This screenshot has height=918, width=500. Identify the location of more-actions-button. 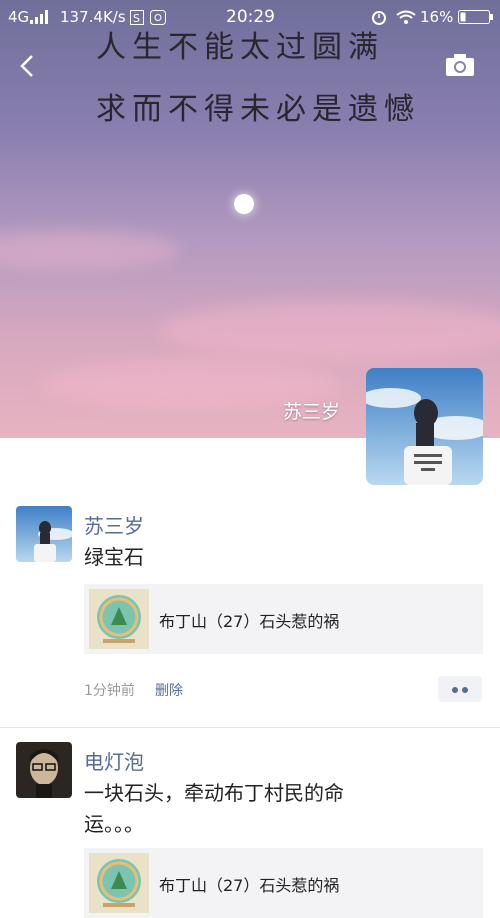
(460, 689).